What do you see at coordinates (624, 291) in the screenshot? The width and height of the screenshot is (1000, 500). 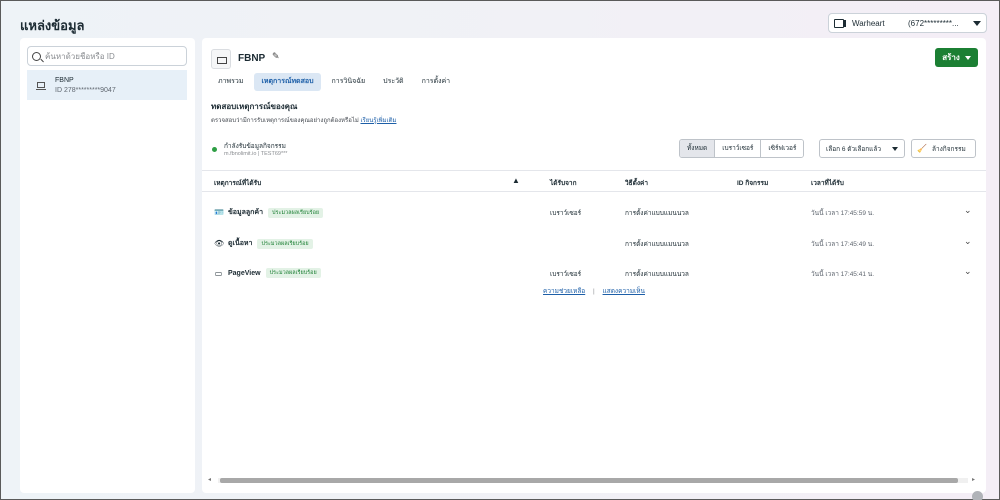 I see `feedback-link: แสดงความเห็น` at bounding box center [624, 291].